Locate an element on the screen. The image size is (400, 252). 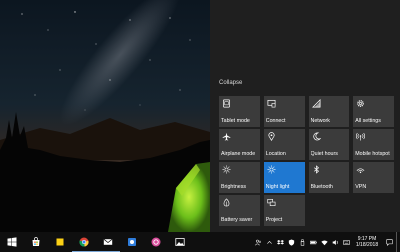
tile-label: Battery saver is located at coordinates (237, 220).